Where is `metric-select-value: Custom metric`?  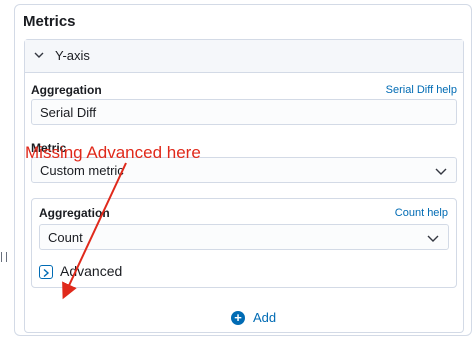 metric-select-value: Custom metric is located at coordinates (82, 170).